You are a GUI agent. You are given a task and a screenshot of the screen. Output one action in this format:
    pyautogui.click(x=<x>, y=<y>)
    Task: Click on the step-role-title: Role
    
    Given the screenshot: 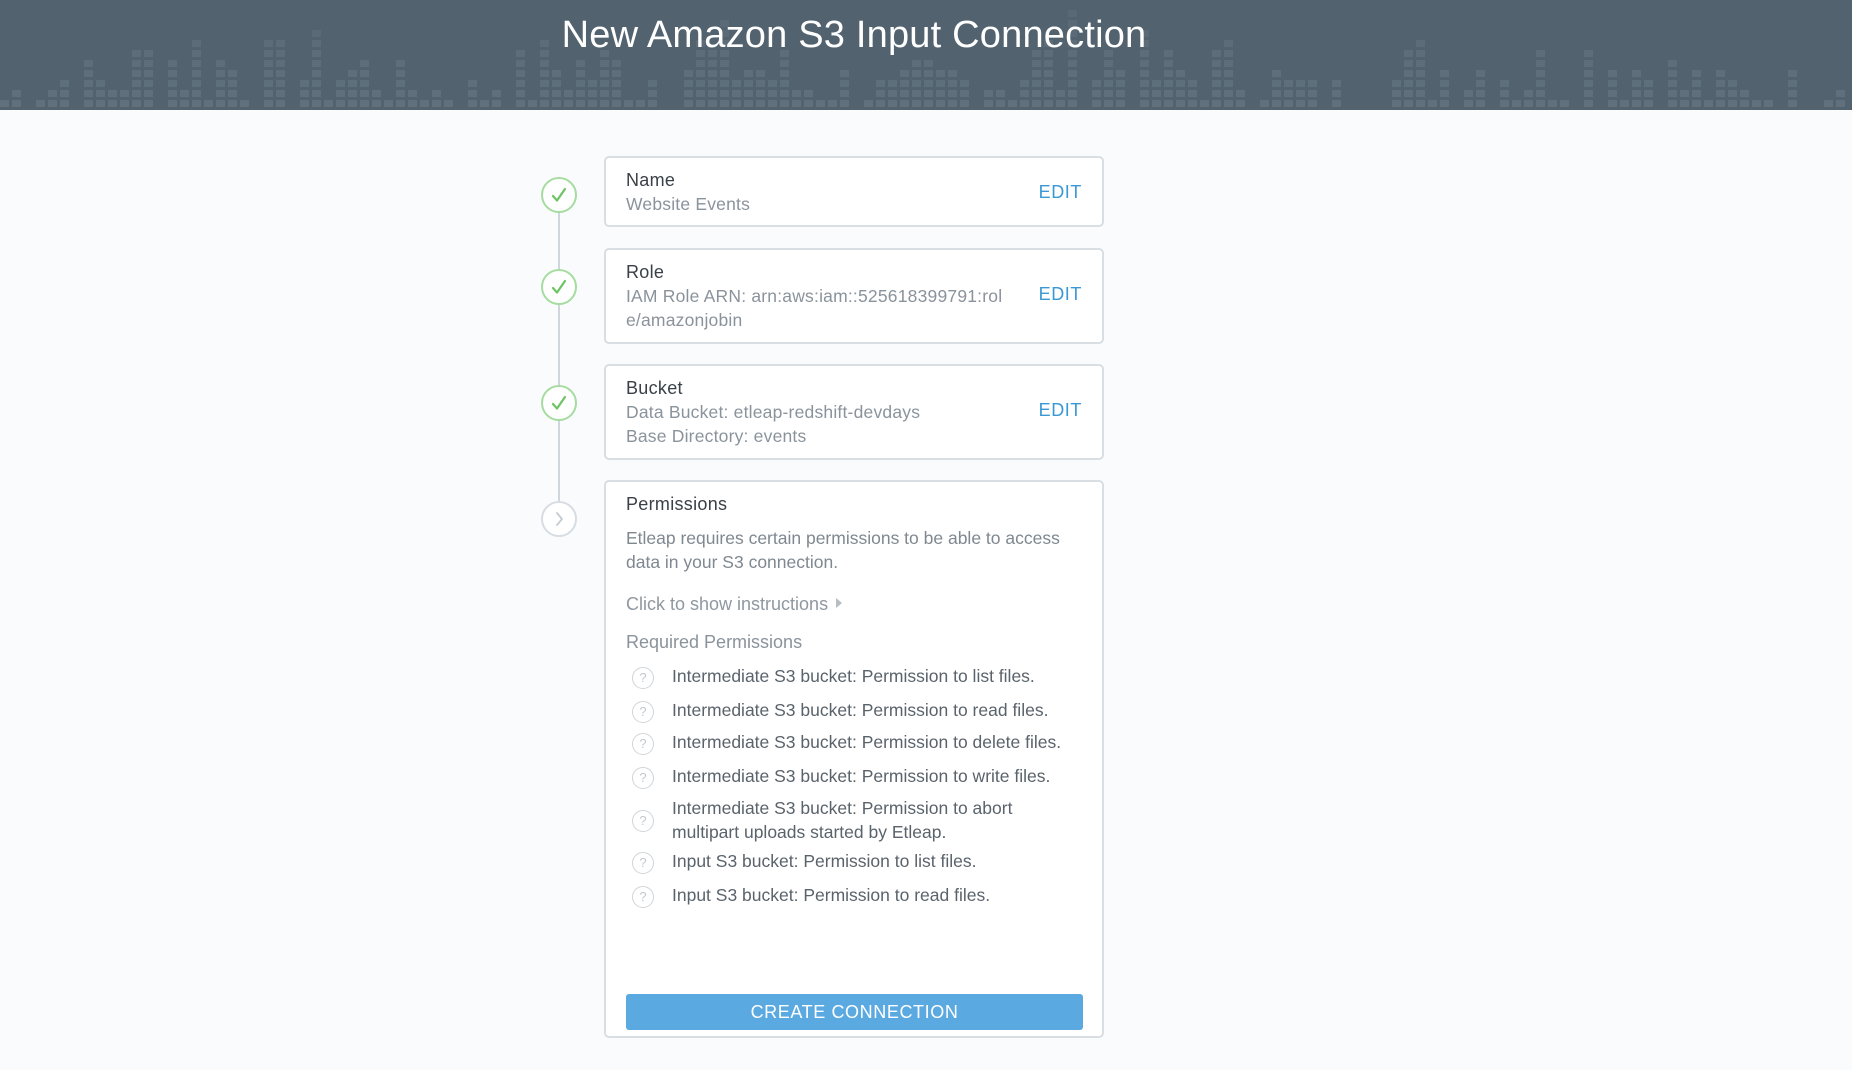 What is the action you would take?
    pyautogui.click(x=645, y=272)
    